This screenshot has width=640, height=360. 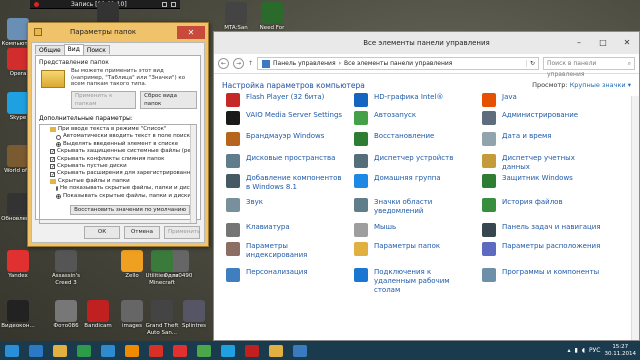 I want to click on chrome-icon, so click(x=156, y=350).